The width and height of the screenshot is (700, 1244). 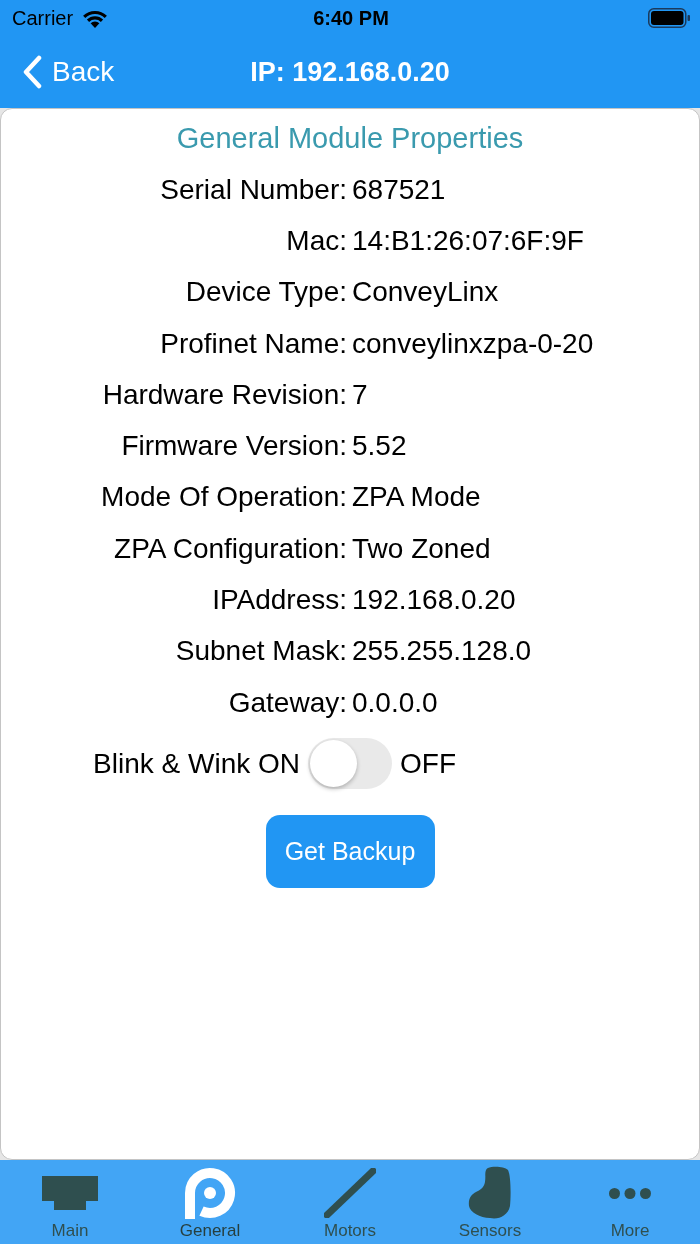 I want to click on tab: Sensors, so click(x=490, y=1202).